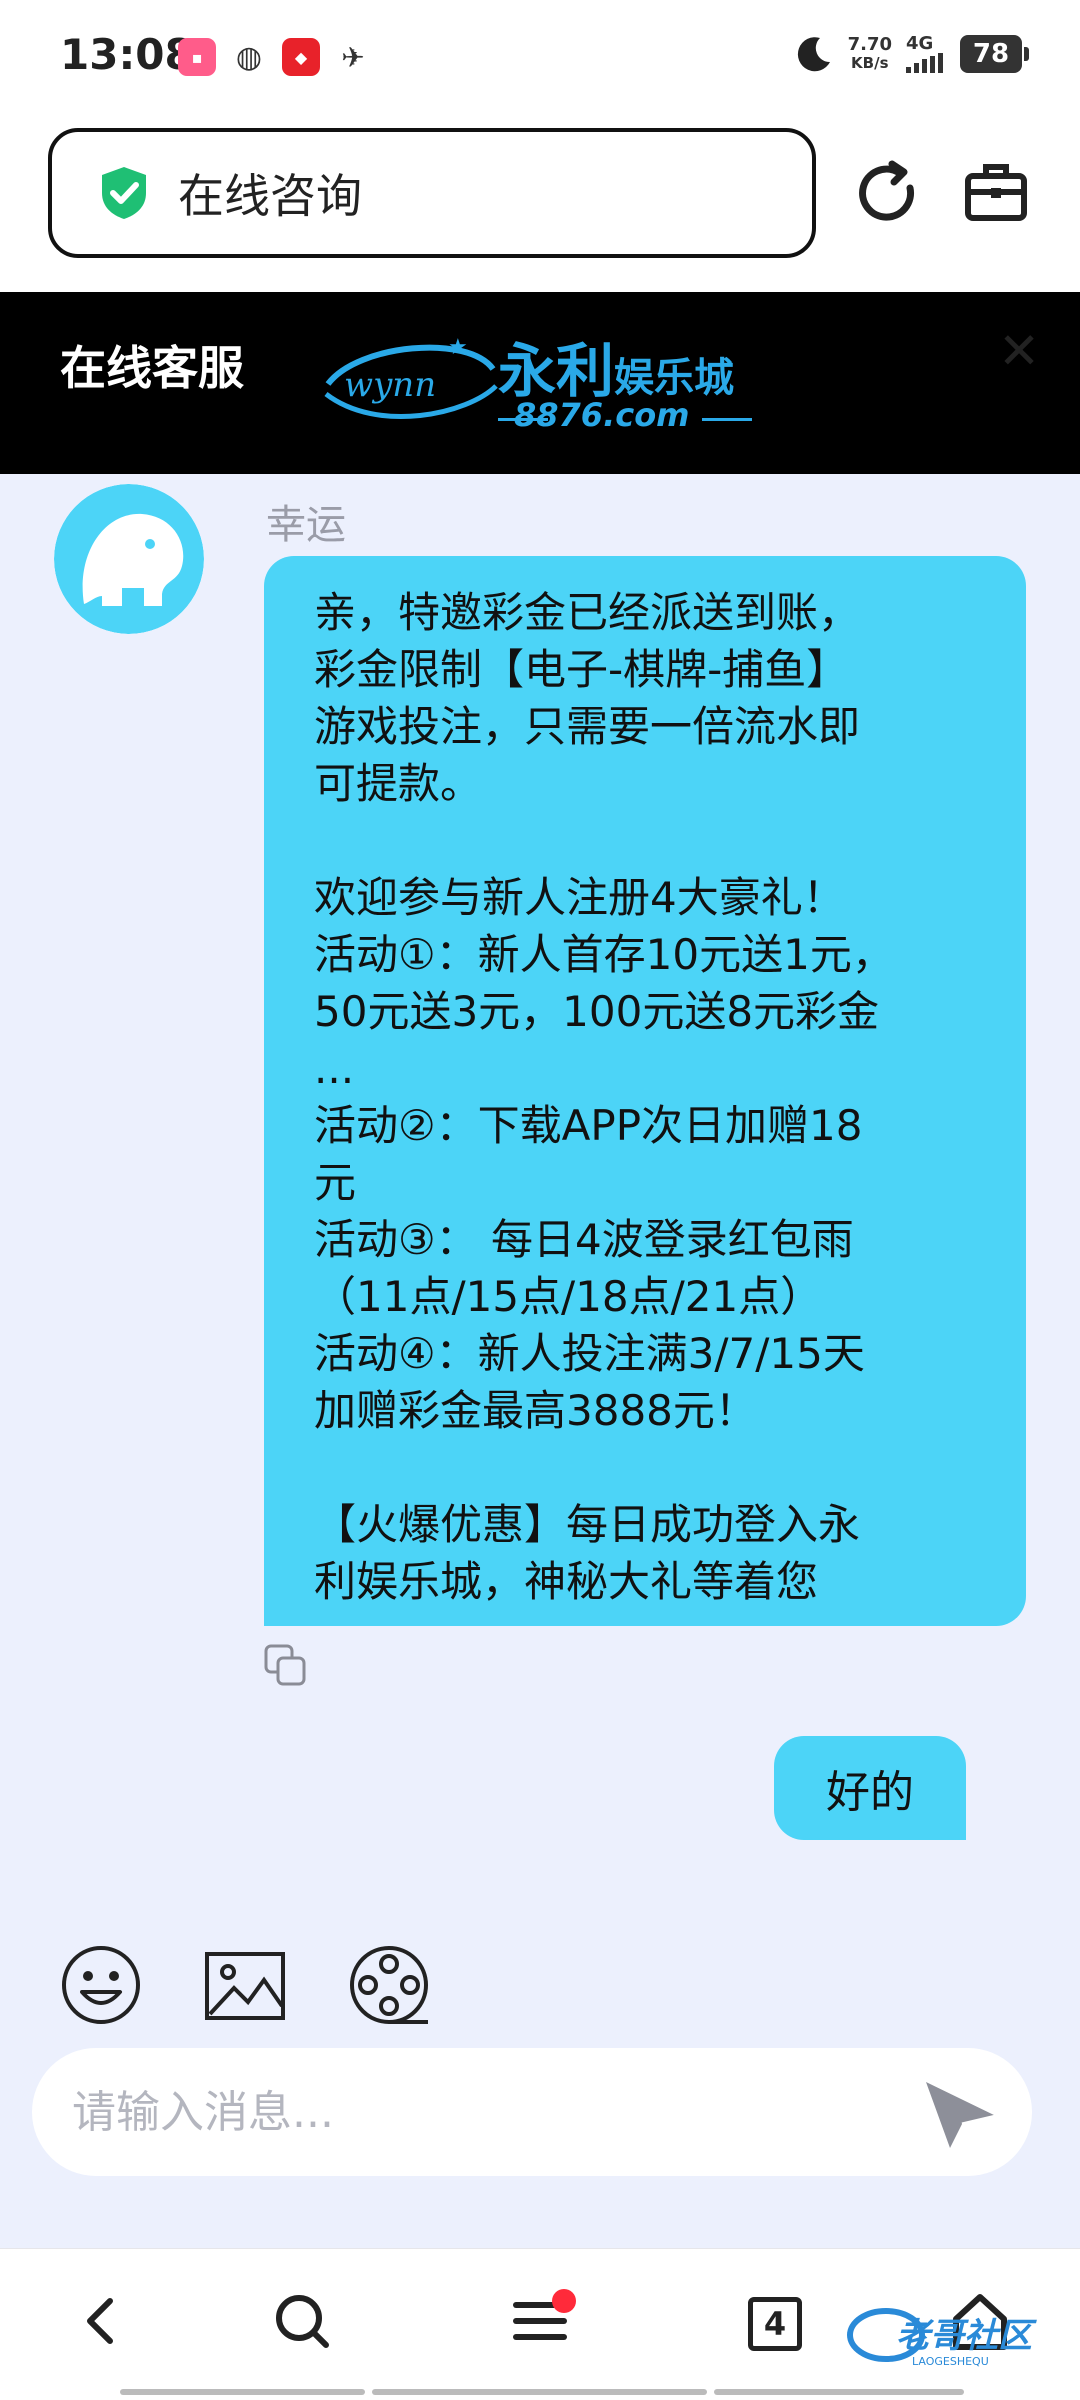  What do you see at coordinates (587, 612) in the screenshot?
I see `message-line: 亲，特邀彩金已经派送到账，` at bounding box center [587, 612].